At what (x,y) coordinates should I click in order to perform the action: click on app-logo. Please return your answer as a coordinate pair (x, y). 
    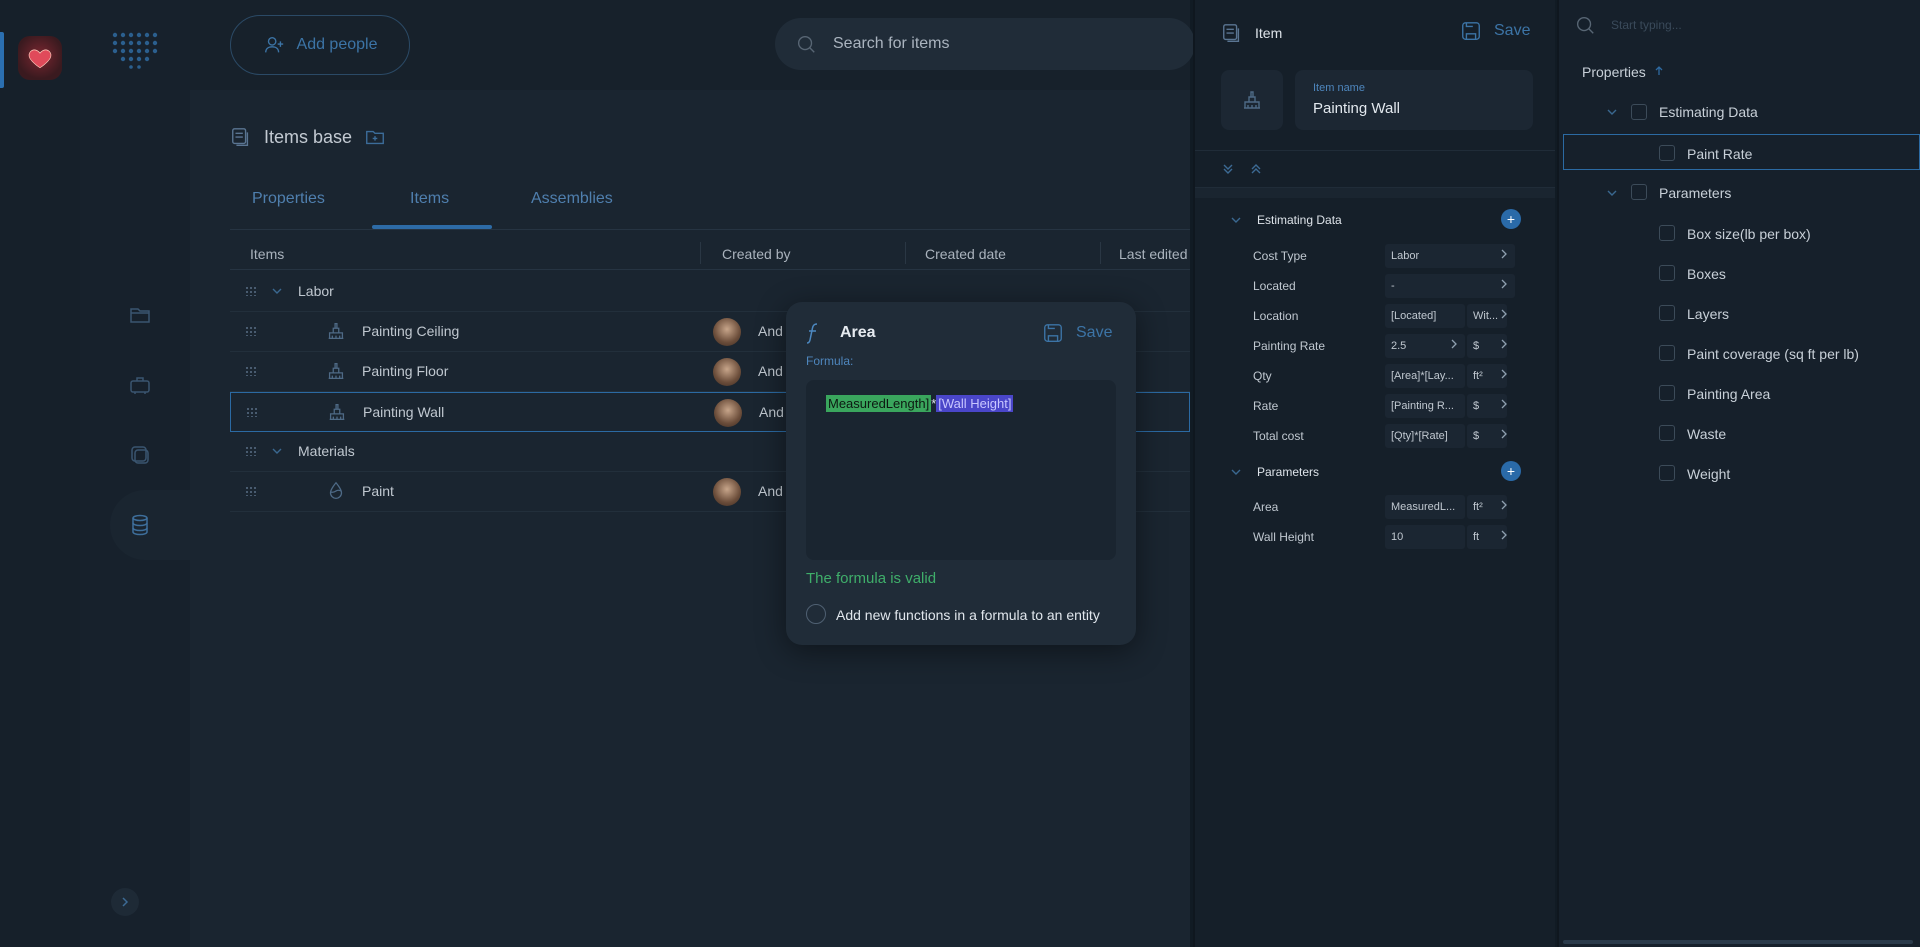
    Looking at the image, I should click on (40, 58).